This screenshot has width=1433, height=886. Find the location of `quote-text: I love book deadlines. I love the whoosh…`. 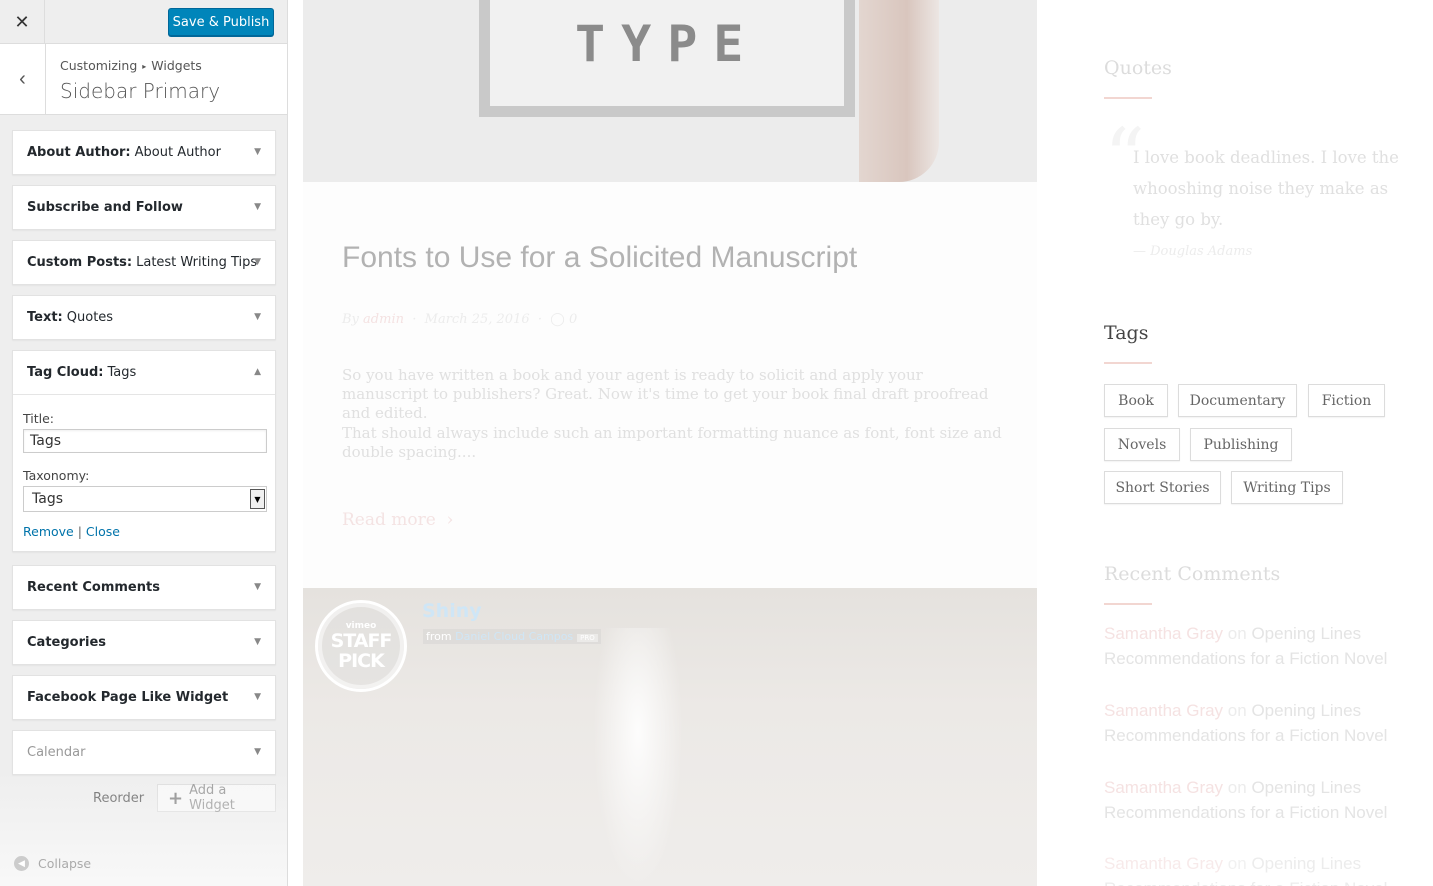

quote-text: I love book deadlines. I love the whoosh… is located at coordinates (1266, 188).